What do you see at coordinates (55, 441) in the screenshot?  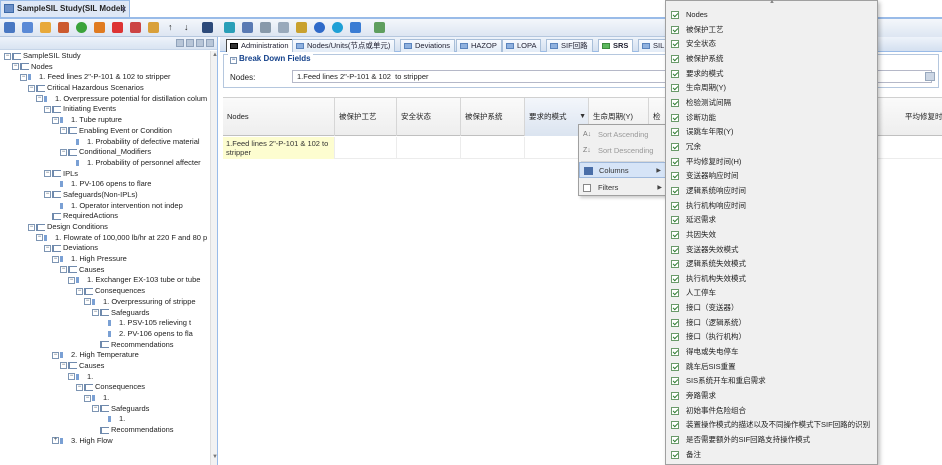 I see `expand-icon: +` at bounding box center [55, 441].